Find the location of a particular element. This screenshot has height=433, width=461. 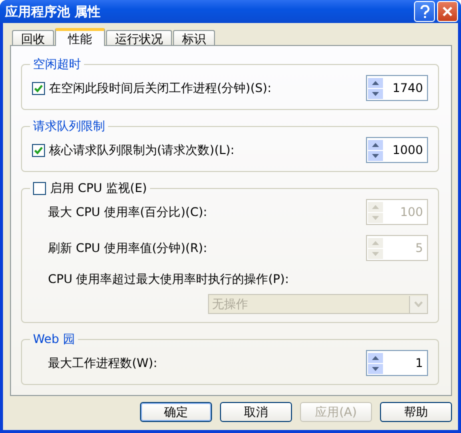

help-button is located at coordinates (424, 11).